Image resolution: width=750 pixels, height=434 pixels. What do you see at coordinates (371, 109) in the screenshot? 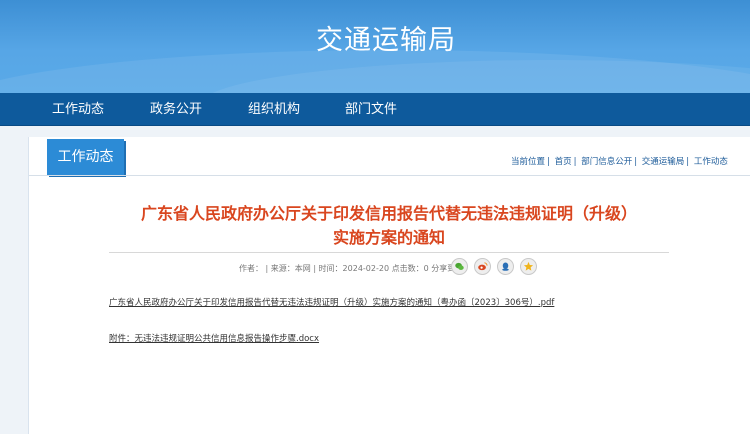
I see `nav-item-dept-documents: 部门文件` at bounding box center [371, 109].